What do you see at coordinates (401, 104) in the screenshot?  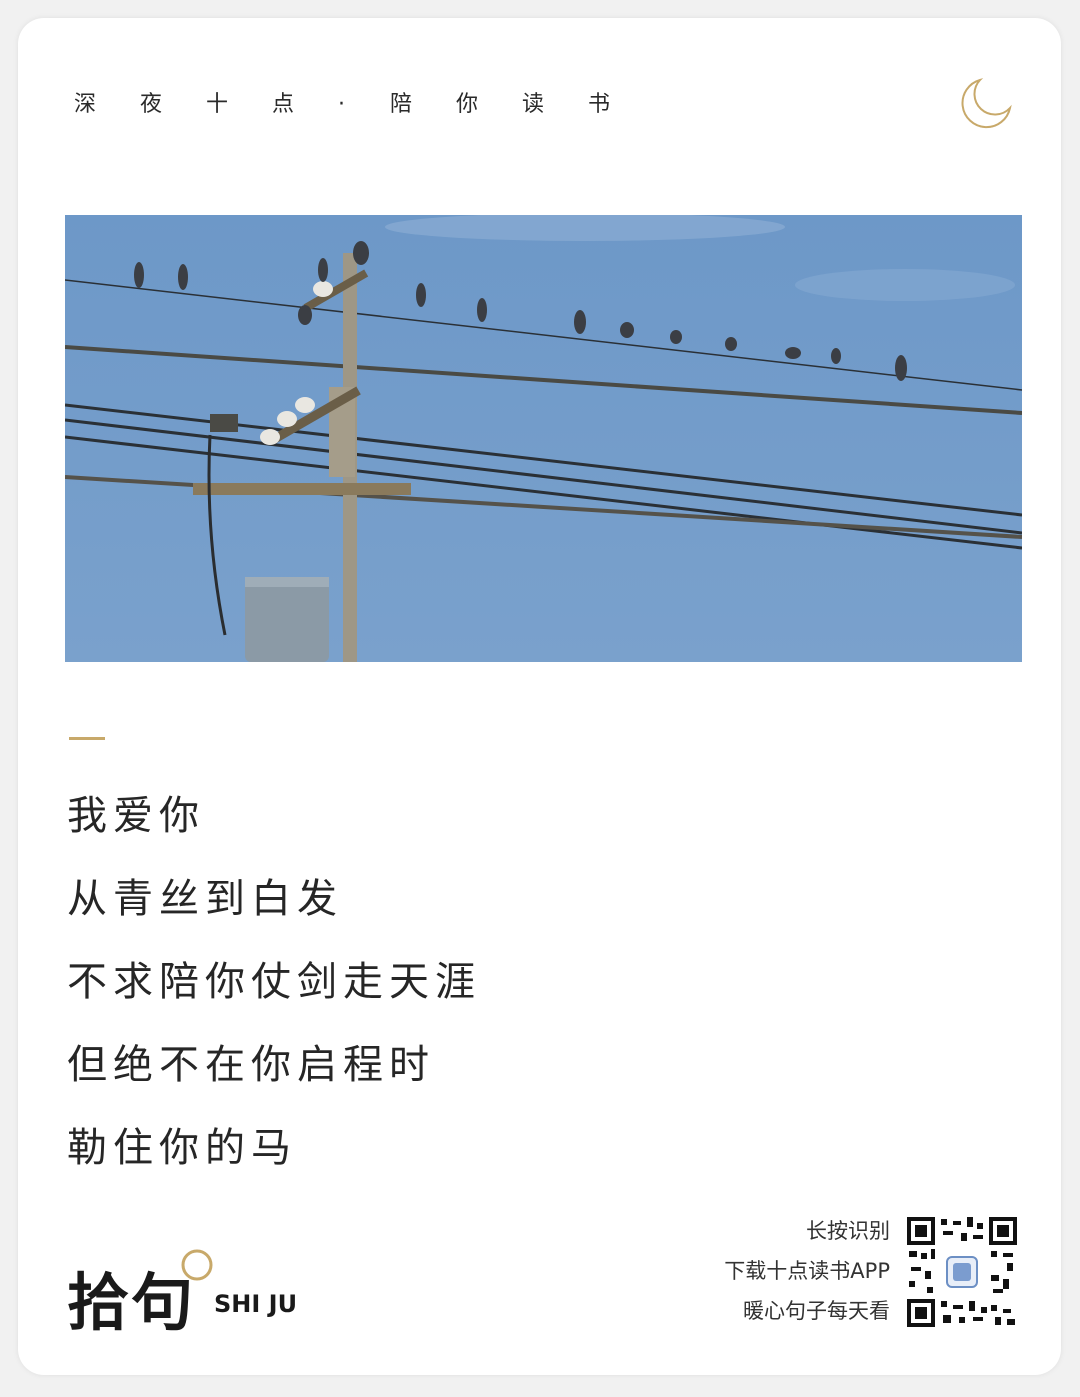 I see `header-char: 陪` at bounding box center [401, 104].